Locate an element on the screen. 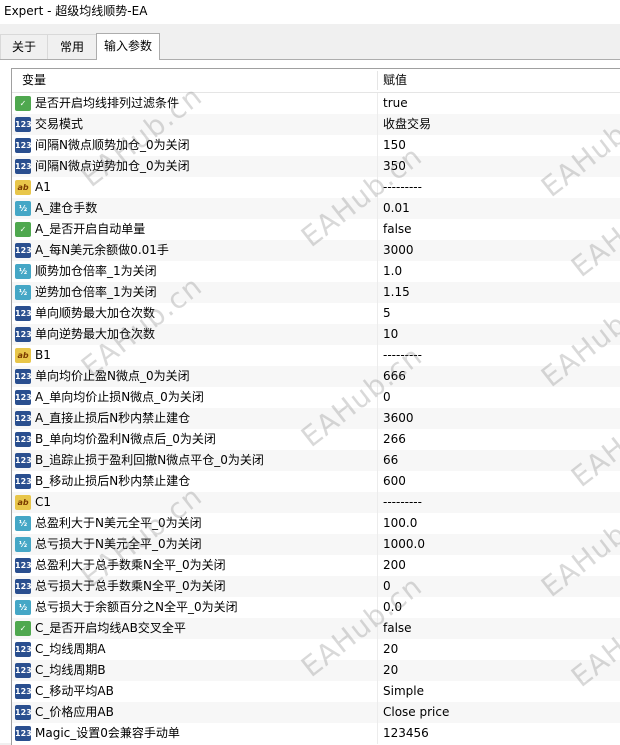 This screenshot has width=620, height=745. parameter-row: 123 C_均线周期A 20 is located at coordinates (316, 649).